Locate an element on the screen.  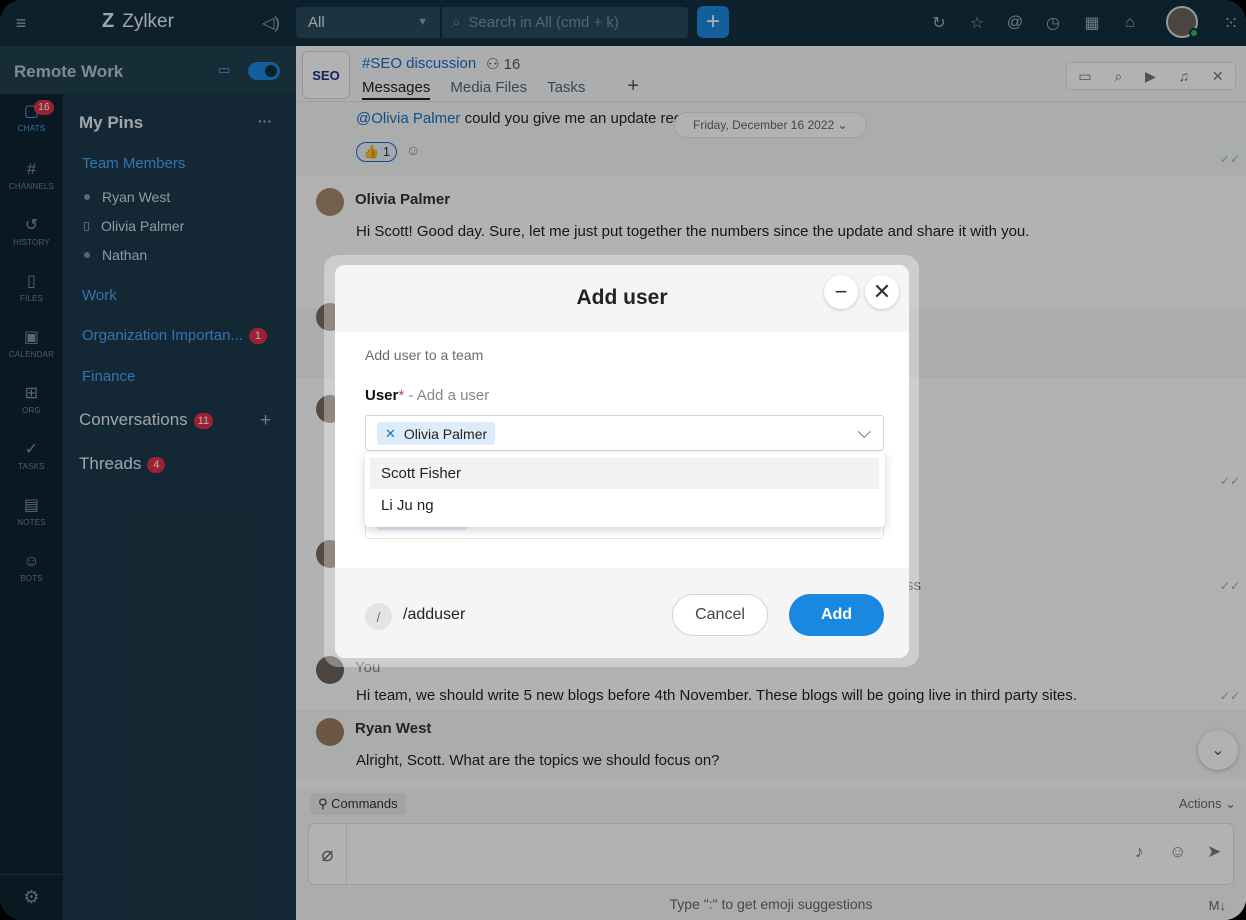
user-options-dropdown: Scott Fisher Li Ju ng is located at coordinates (625, 489).